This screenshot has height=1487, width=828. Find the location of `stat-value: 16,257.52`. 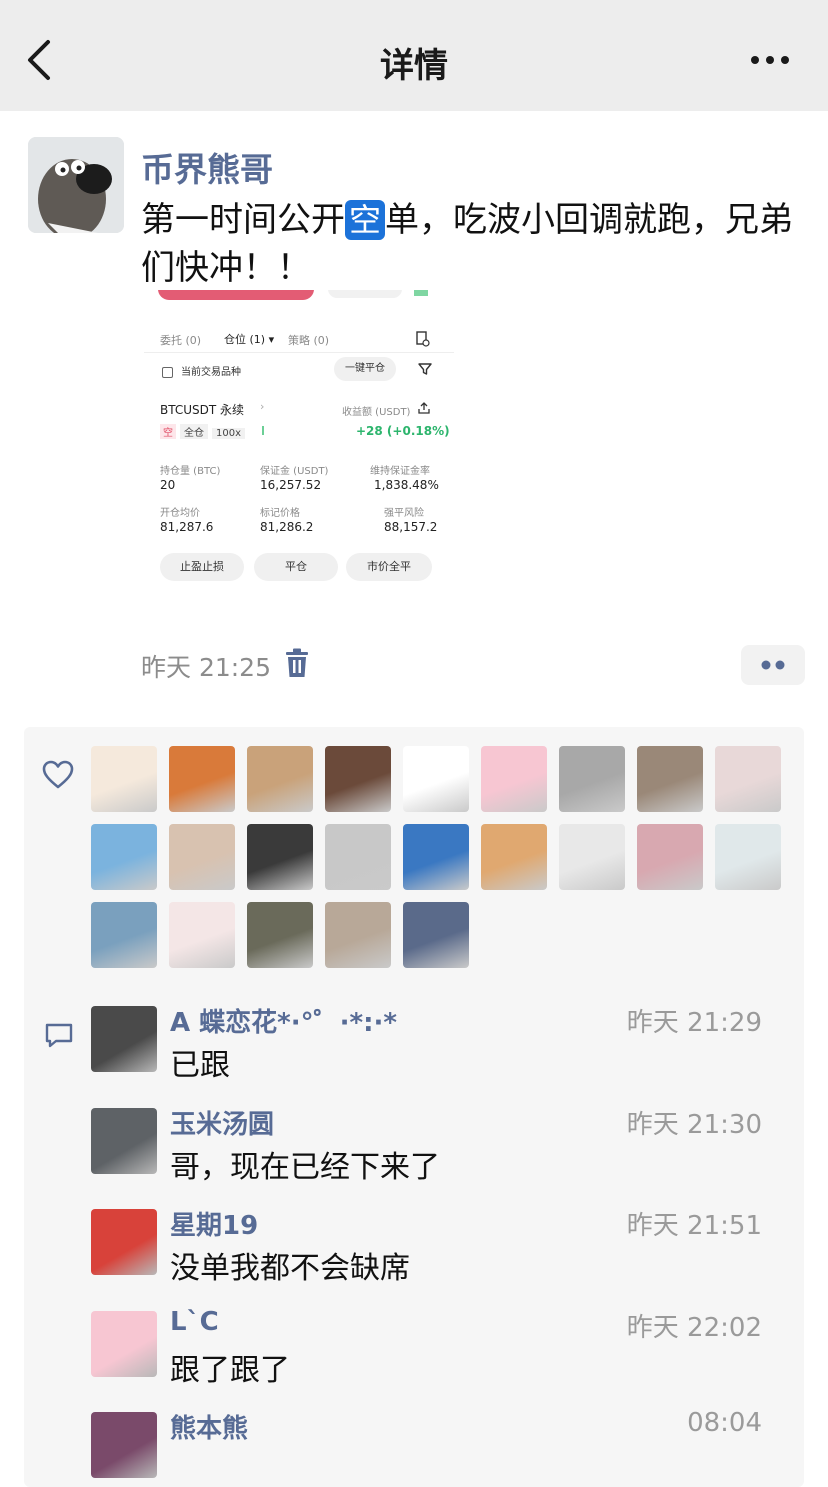

stat-value: 16,257.52 is located at coordinates (291, 485).